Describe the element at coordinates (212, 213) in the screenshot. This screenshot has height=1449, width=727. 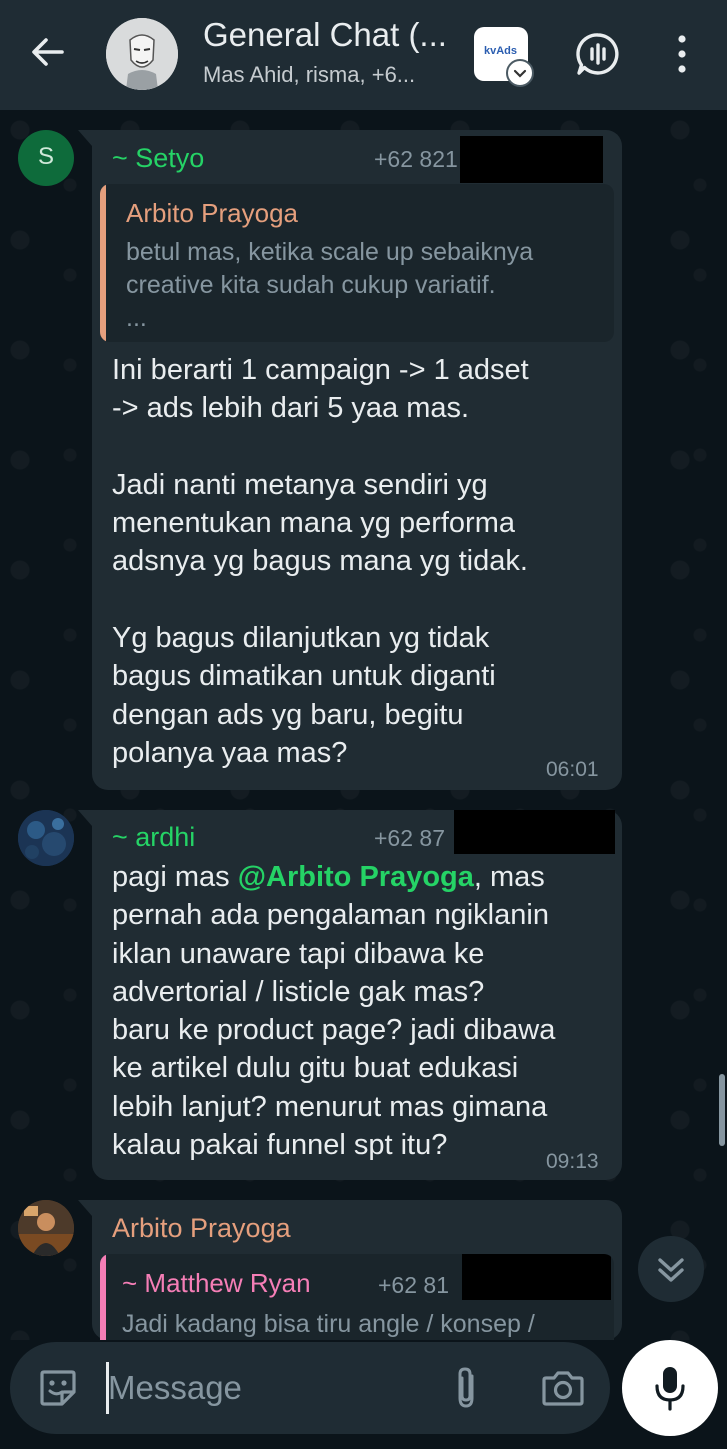
I see `quote-author: Arbito Prayoga` at that location.